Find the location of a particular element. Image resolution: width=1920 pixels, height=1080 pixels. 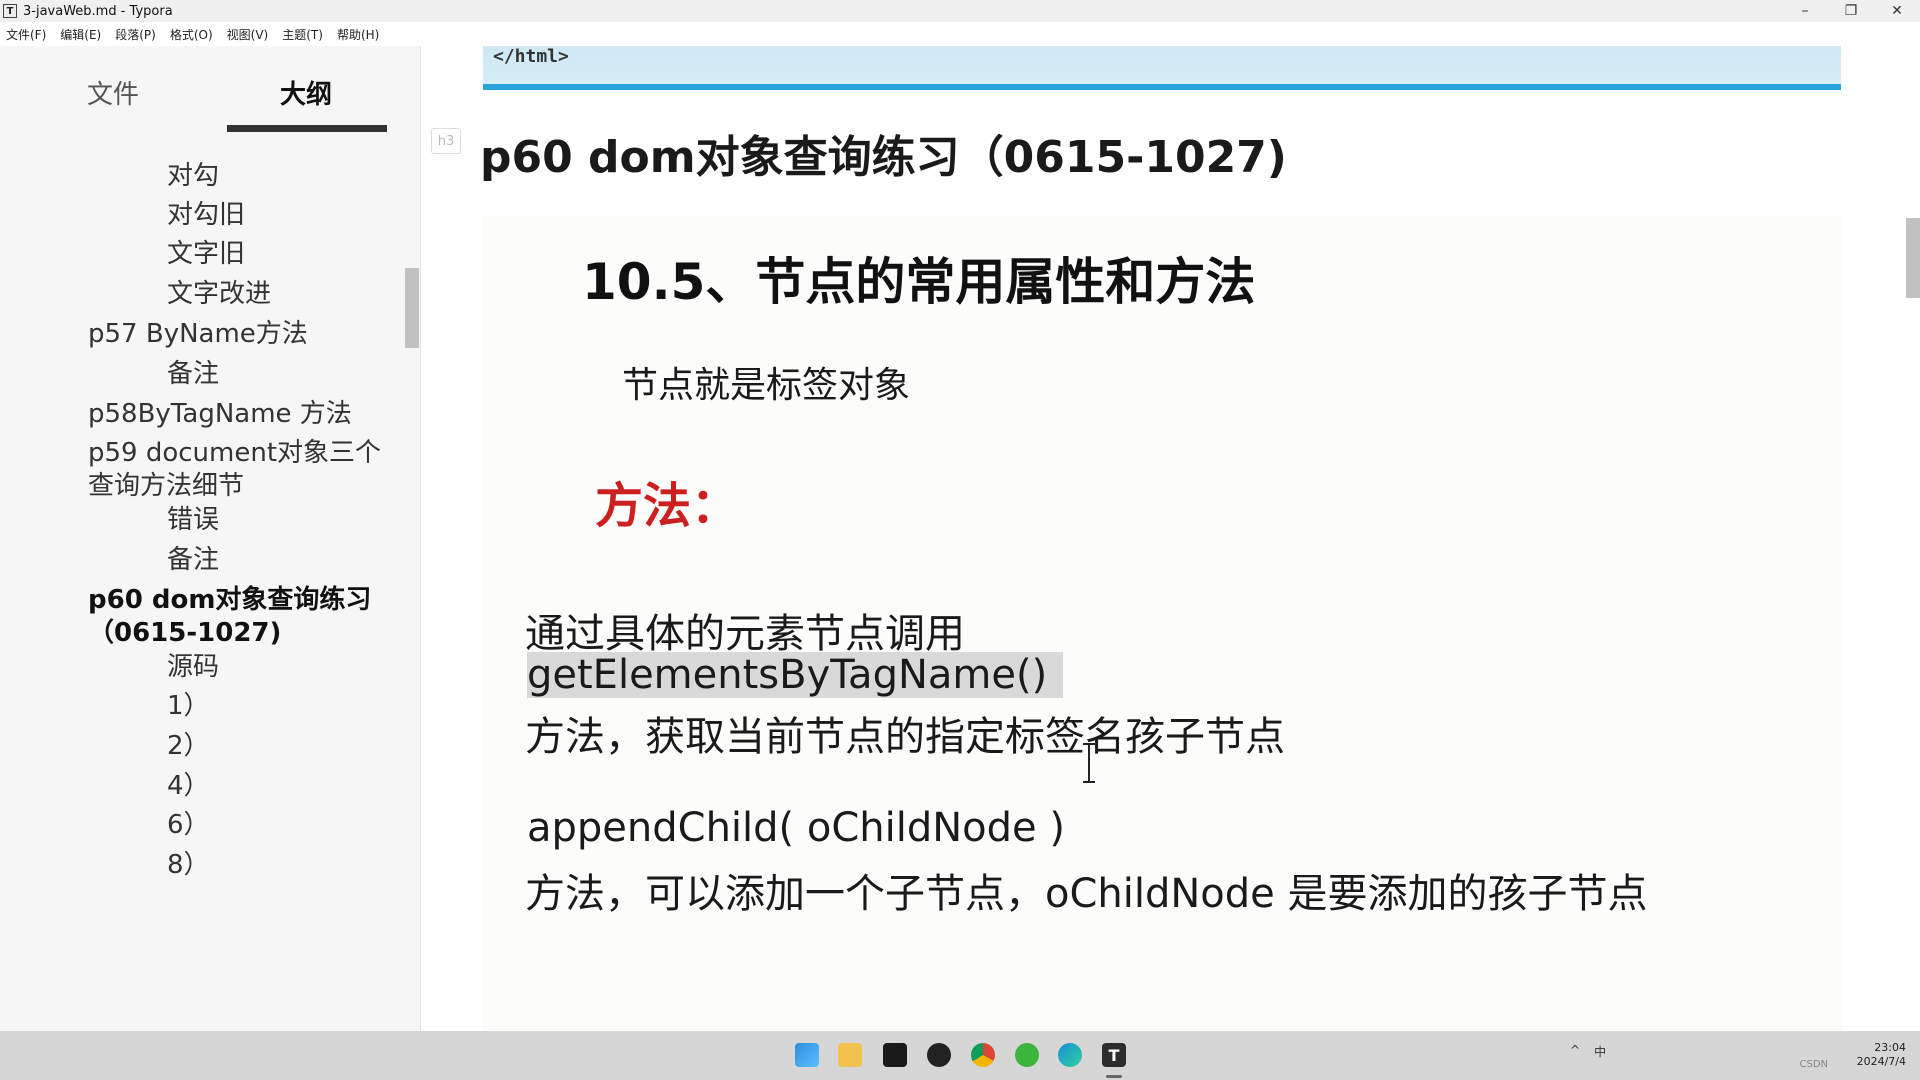

menu-view: 视图(V) is located at coordinates (248, 34).